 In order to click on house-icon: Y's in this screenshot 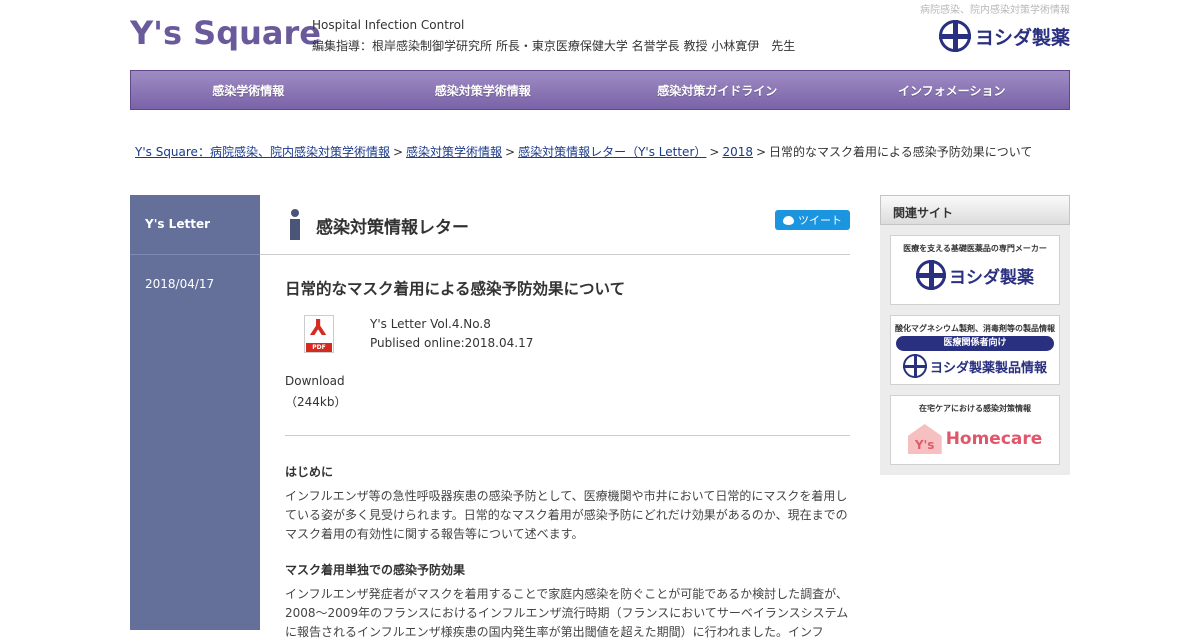, I will do `click(924, 439)`.